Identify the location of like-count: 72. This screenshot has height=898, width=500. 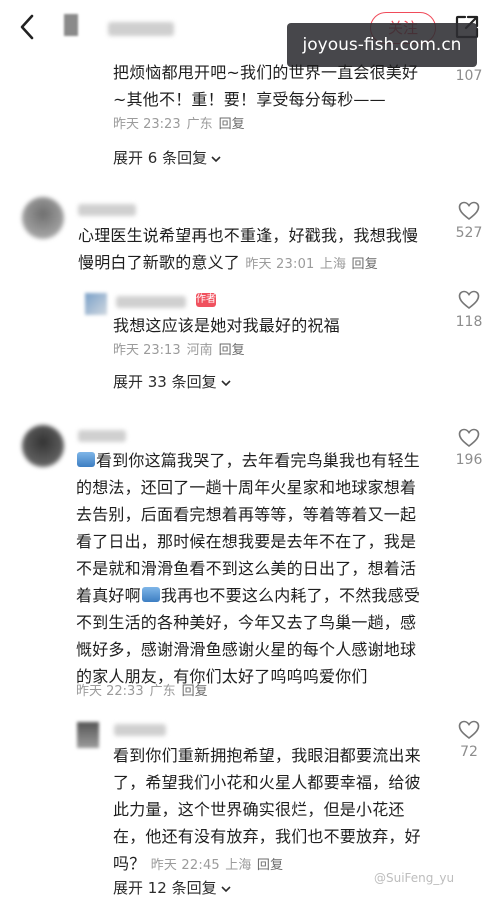
(469, 752).